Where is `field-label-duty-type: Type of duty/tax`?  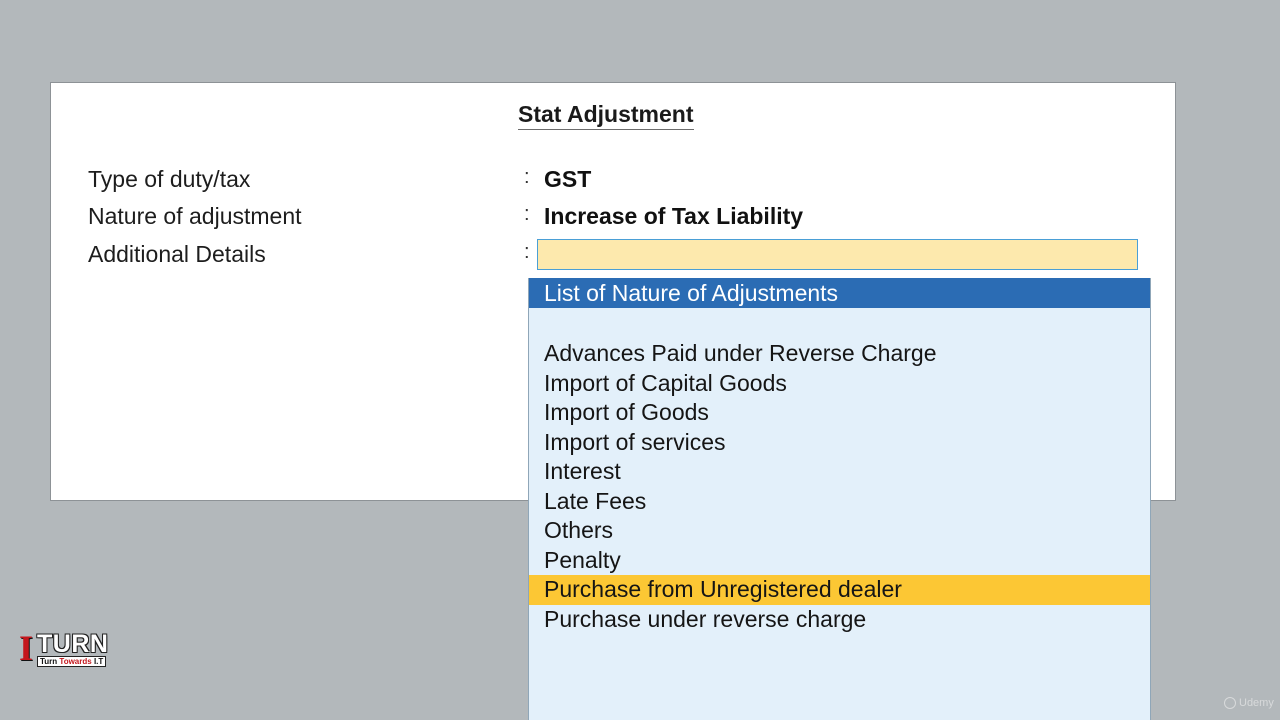 field-label-duty-type: Type of duty/tax is located at coordinates (169, 179).